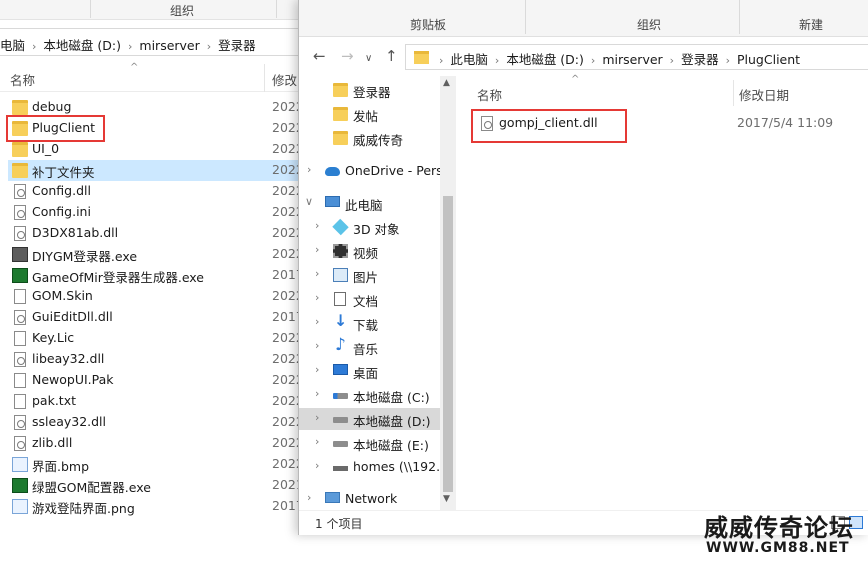  What do you see at coordinates (156, 149) in the screenshot?
I see `file-row-ui0: UI_0 2022` at bounding box center [156, 149].